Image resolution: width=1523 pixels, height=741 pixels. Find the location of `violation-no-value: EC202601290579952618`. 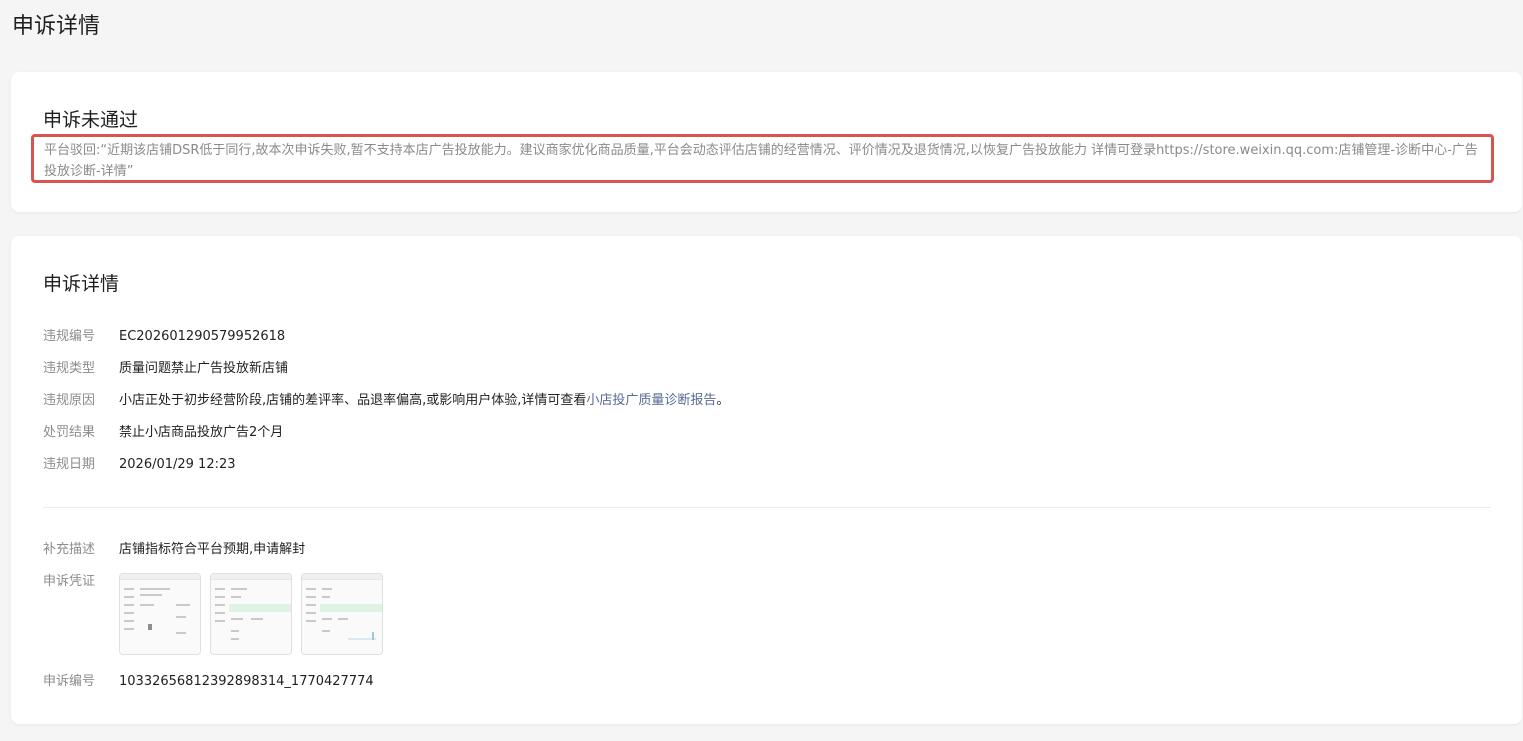

violation-no-value: EC202601290579952618 is located at coordinates (202, 336).